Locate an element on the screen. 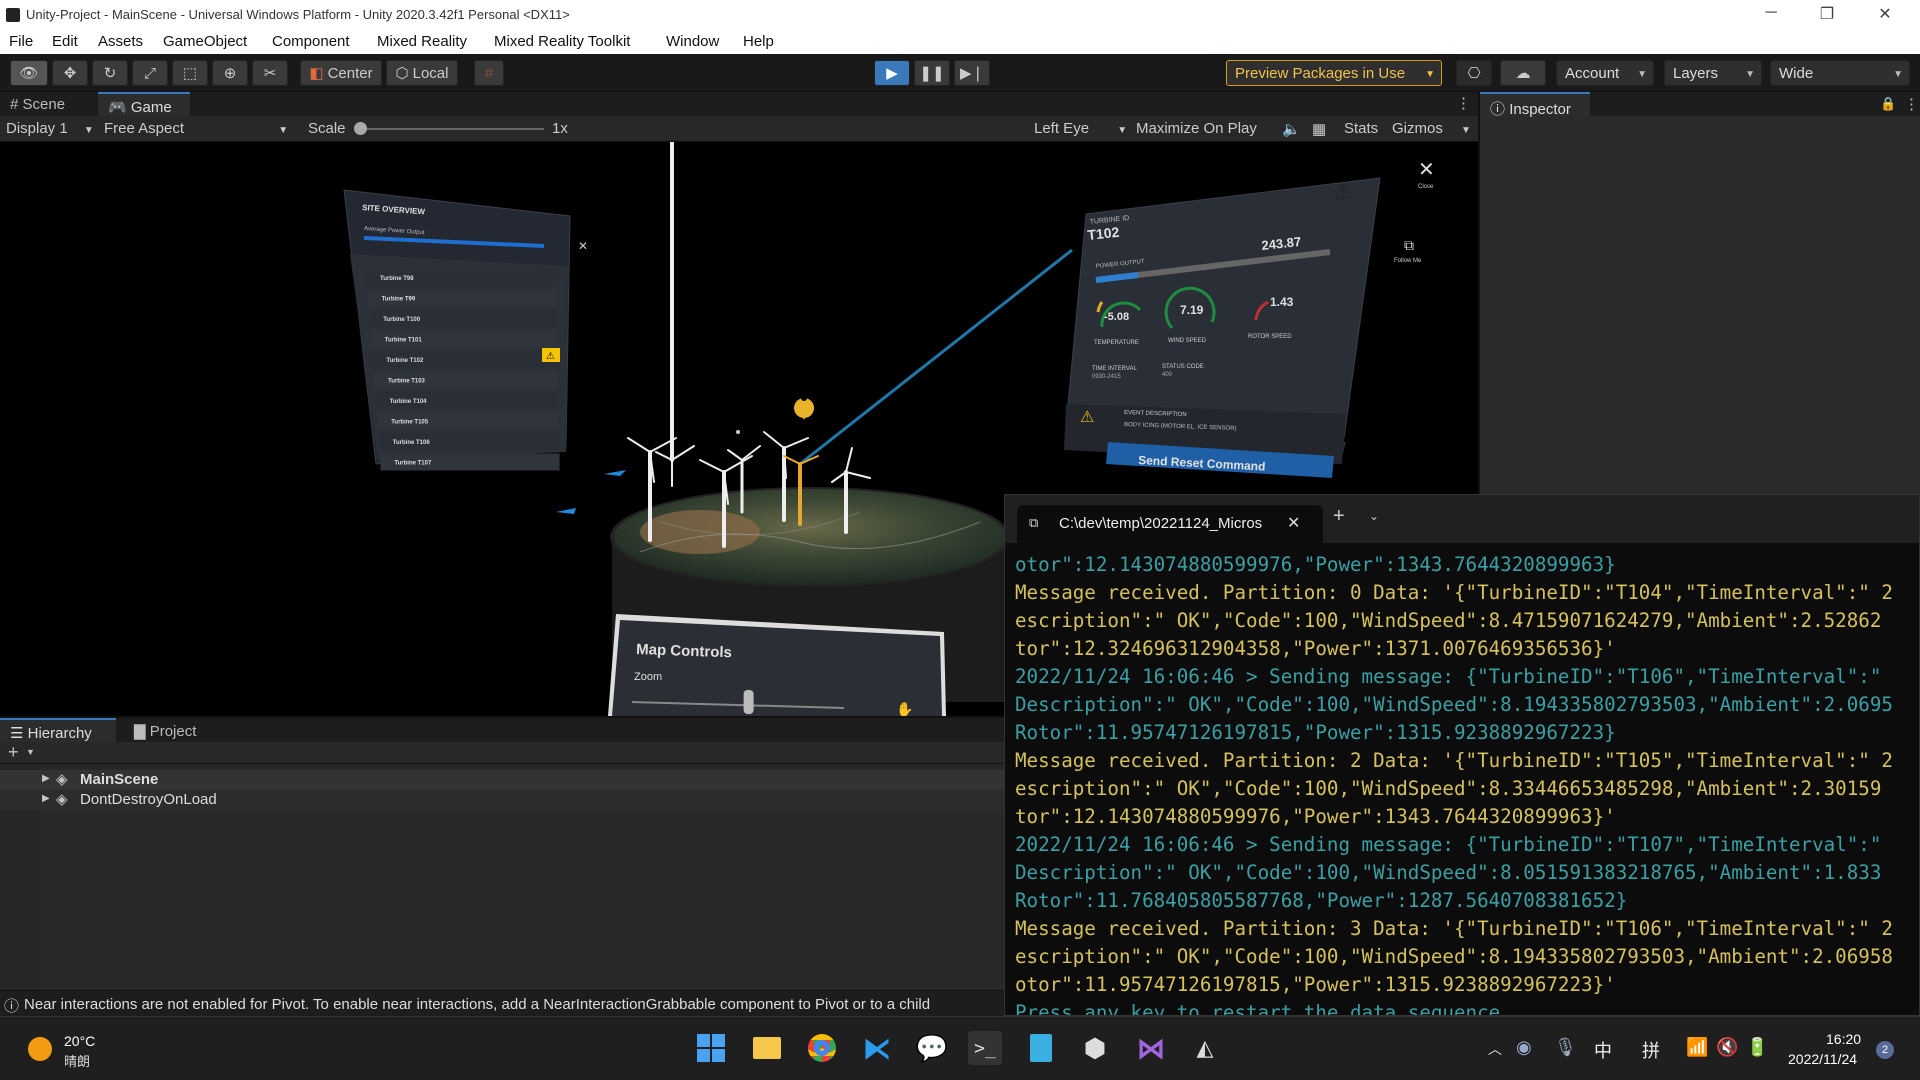  tab-project: ▇ Project is located at coordinates (165, 730).